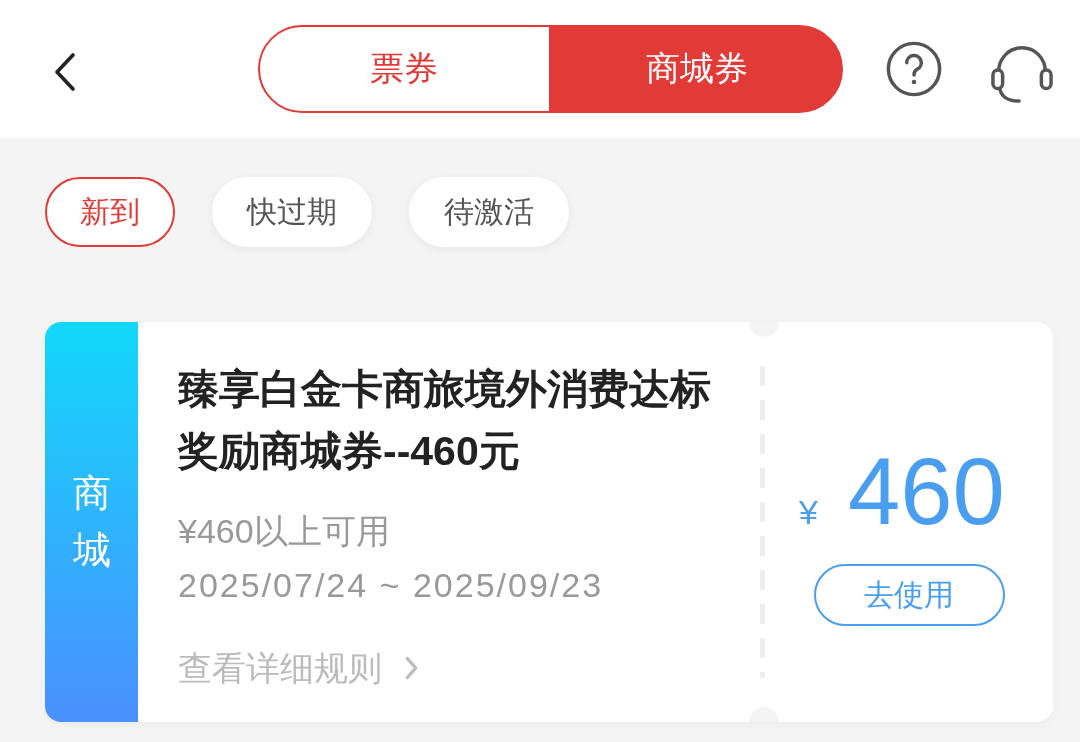  Describe the element at coordinates (696, 69) in the screenshot. I see `tab: 商城券` at that location.